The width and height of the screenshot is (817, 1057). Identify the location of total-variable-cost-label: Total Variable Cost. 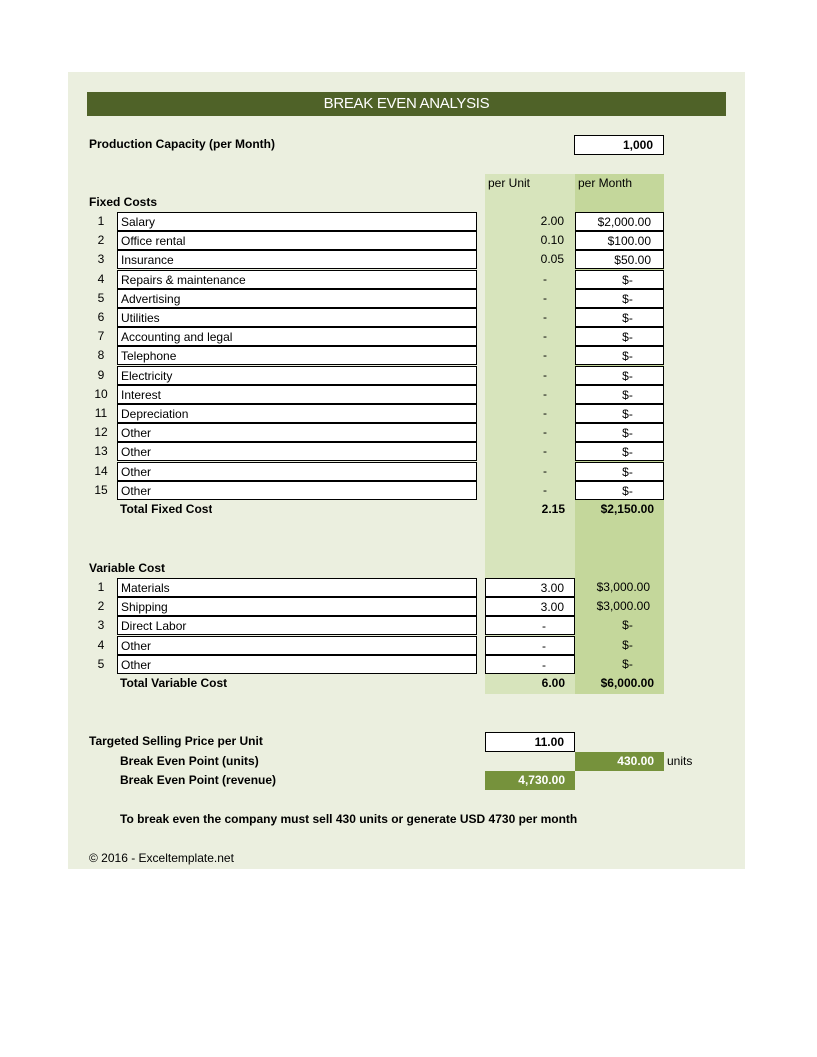
(174, 683).